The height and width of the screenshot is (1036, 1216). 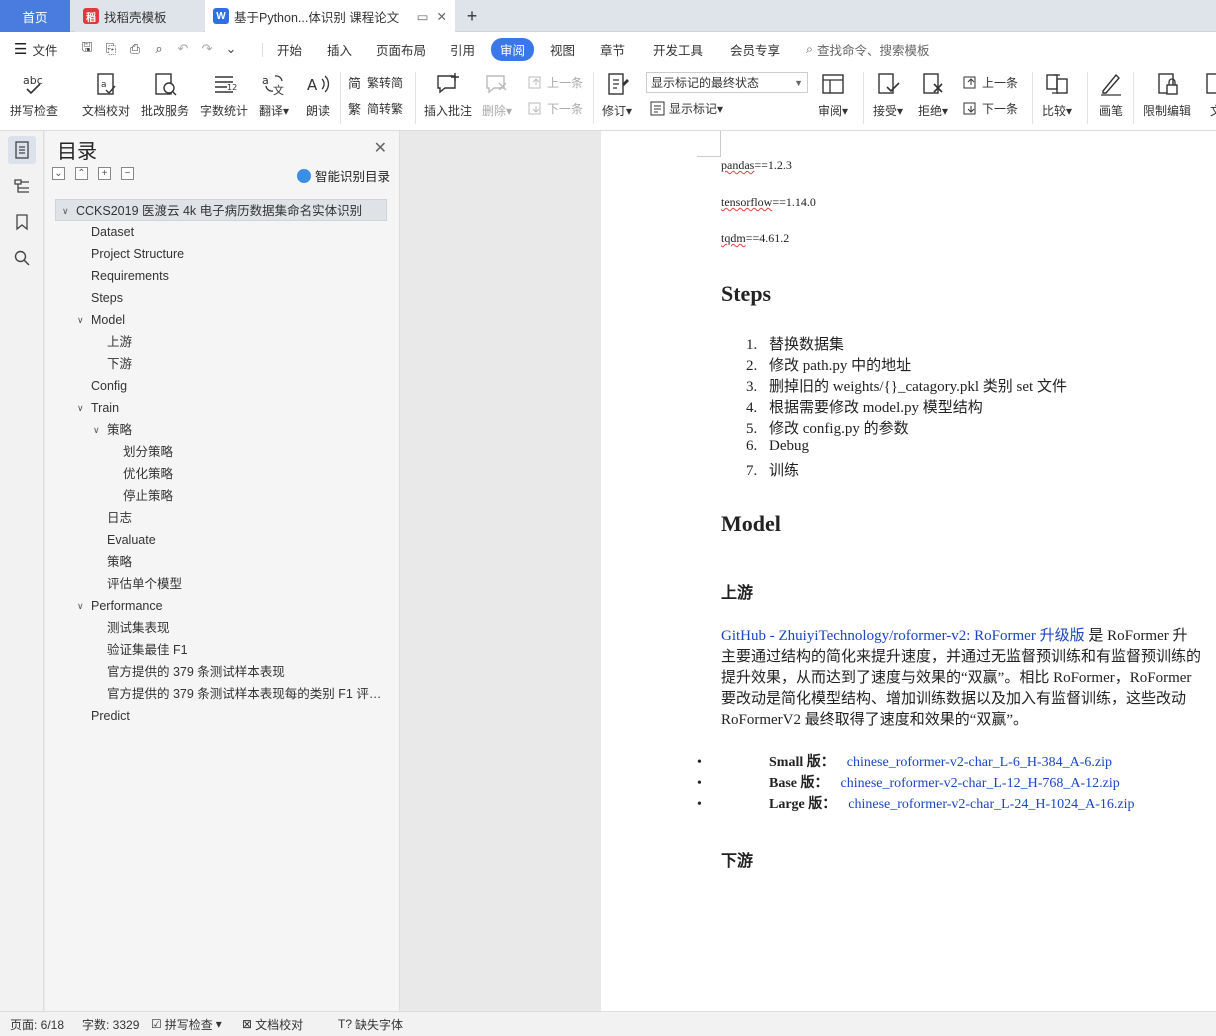 I want to click on word-count-indicator: 字数: 3329, so click(x=110, y=1024).